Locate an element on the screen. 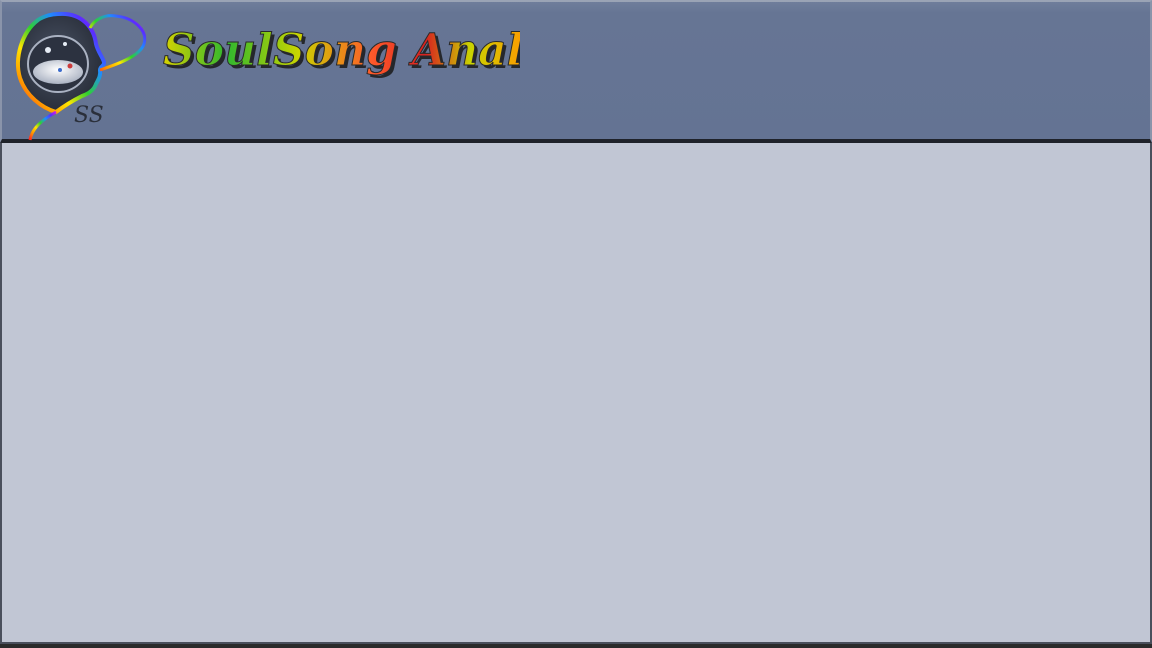 This screenshot has width=1152, height=648. site-title: SoulSong Analysis SoulSong Analysis is located at coordinates (389, 50).